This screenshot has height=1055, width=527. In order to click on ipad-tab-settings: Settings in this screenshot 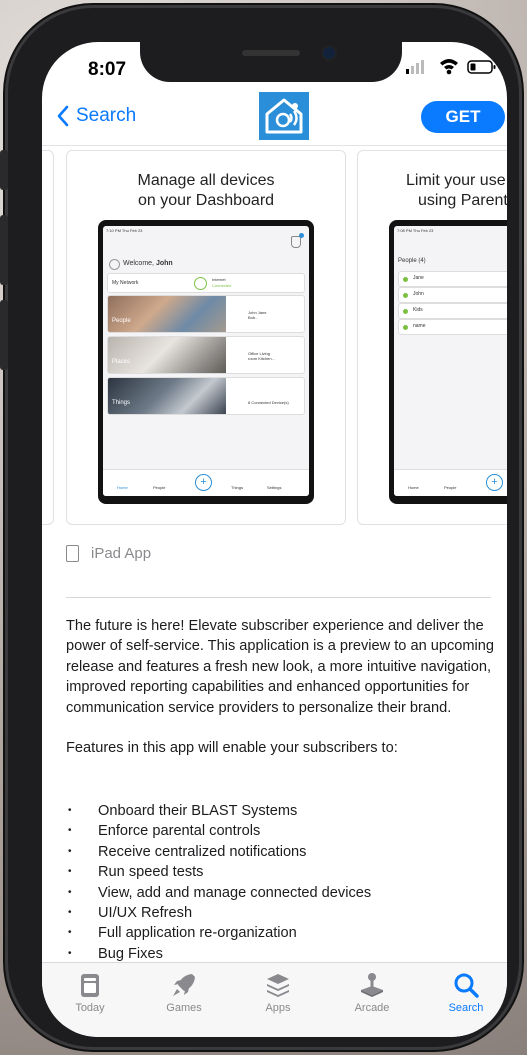, I will do `click(274, 487)`.